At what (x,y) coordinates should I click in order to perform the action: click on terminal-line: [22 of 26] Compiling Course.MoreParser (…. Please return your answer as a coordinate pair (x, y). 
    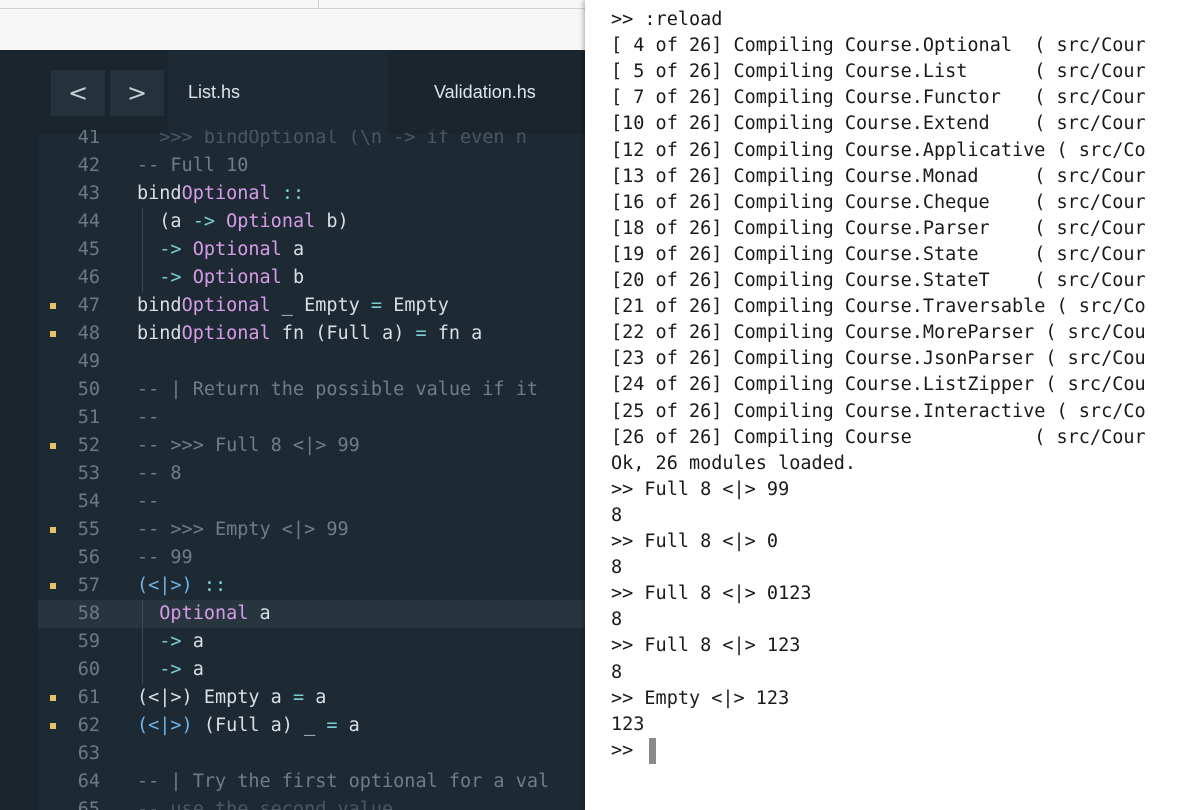
    Looking at the image, I should click on (878, 333).